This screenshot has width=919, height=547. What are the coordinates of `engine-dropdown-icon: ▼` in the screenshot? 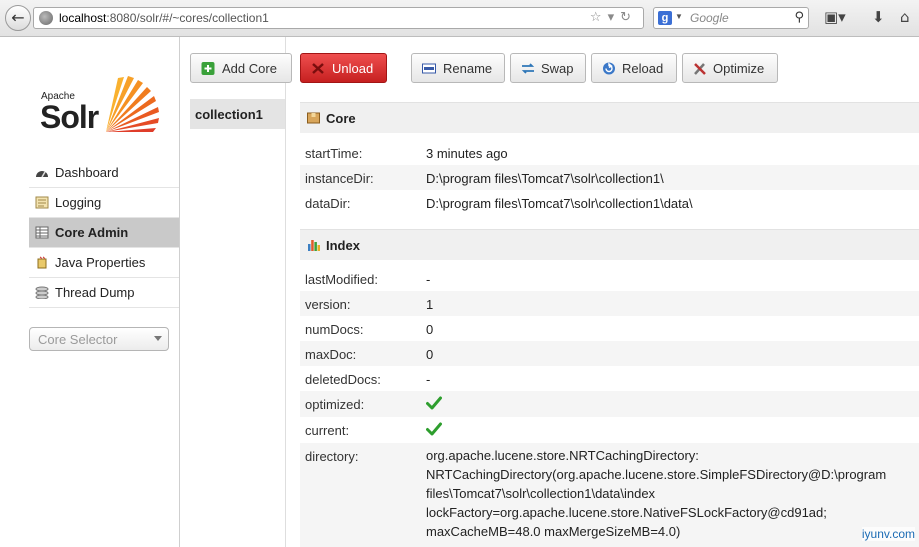 It's located at (679, 16).